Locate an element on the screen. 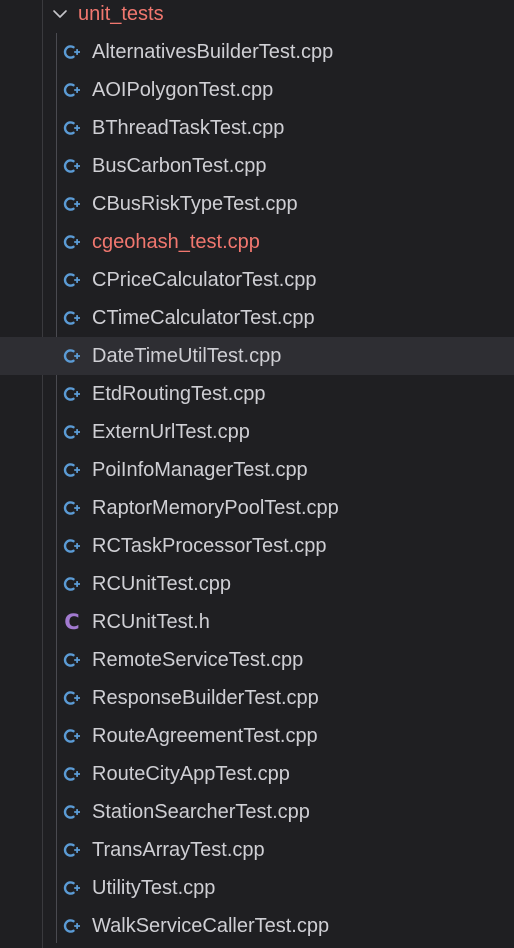  file-item: TransArrayTest.cpp is located at coordinates (257, 850).